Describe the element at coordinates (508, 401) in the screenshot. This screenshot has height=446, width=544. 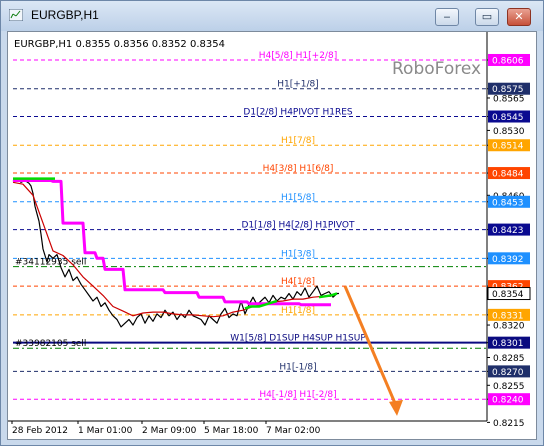
I see `price-badge-label: 0.8240` at that location.